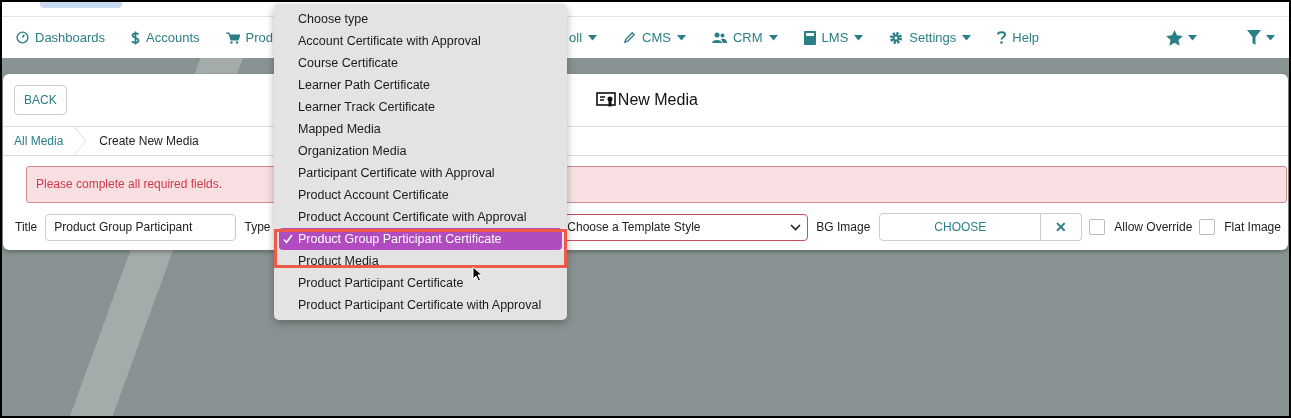 This screenshot has width=1291, height=418. What do you see at coordinates (1062, 227) in the screenshot?
I see `clear-button: ✕` at bounding box center [1062, 227].